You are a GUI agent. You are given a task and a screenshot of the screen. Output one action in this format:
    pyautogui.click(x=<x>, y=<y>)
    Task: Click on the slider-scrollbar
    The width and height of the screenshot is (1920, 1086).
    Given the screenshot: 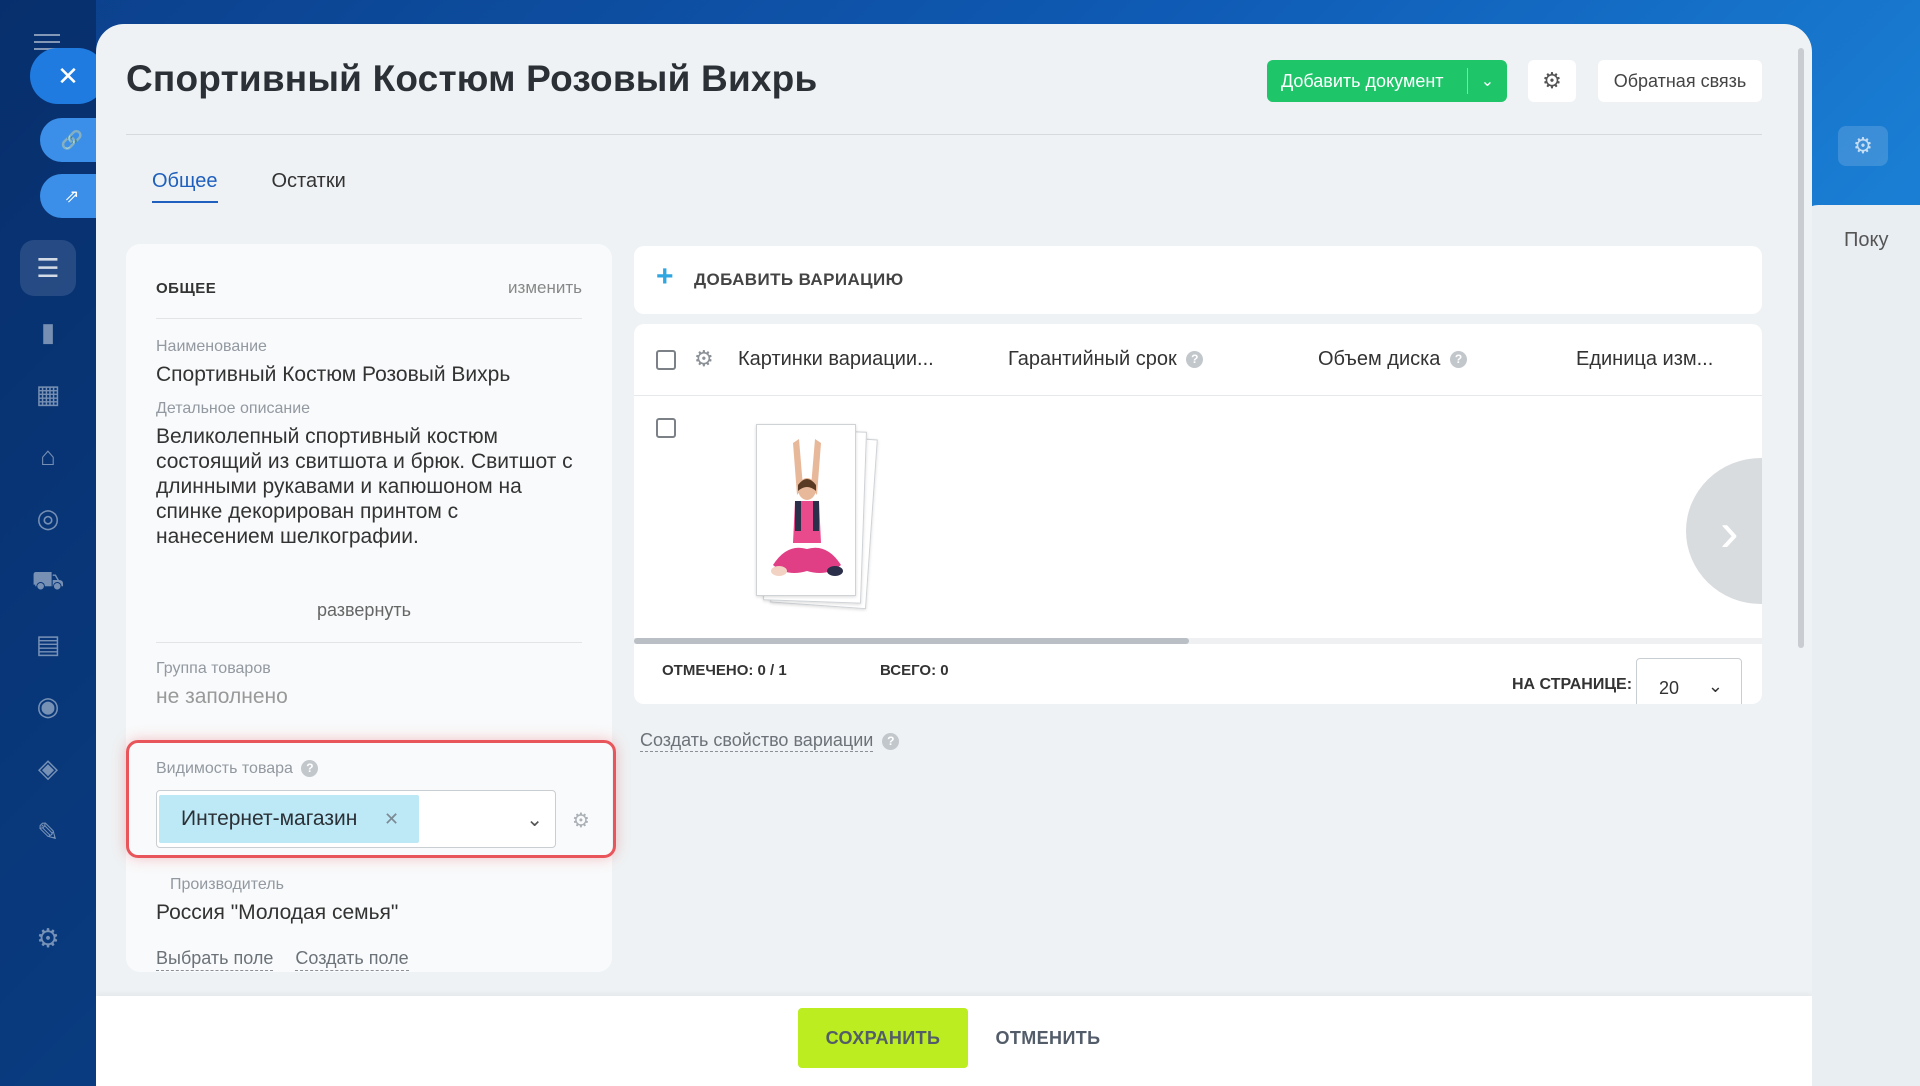 What is the action you would take?
    pyautogui.click(x=1801, y=348)
    